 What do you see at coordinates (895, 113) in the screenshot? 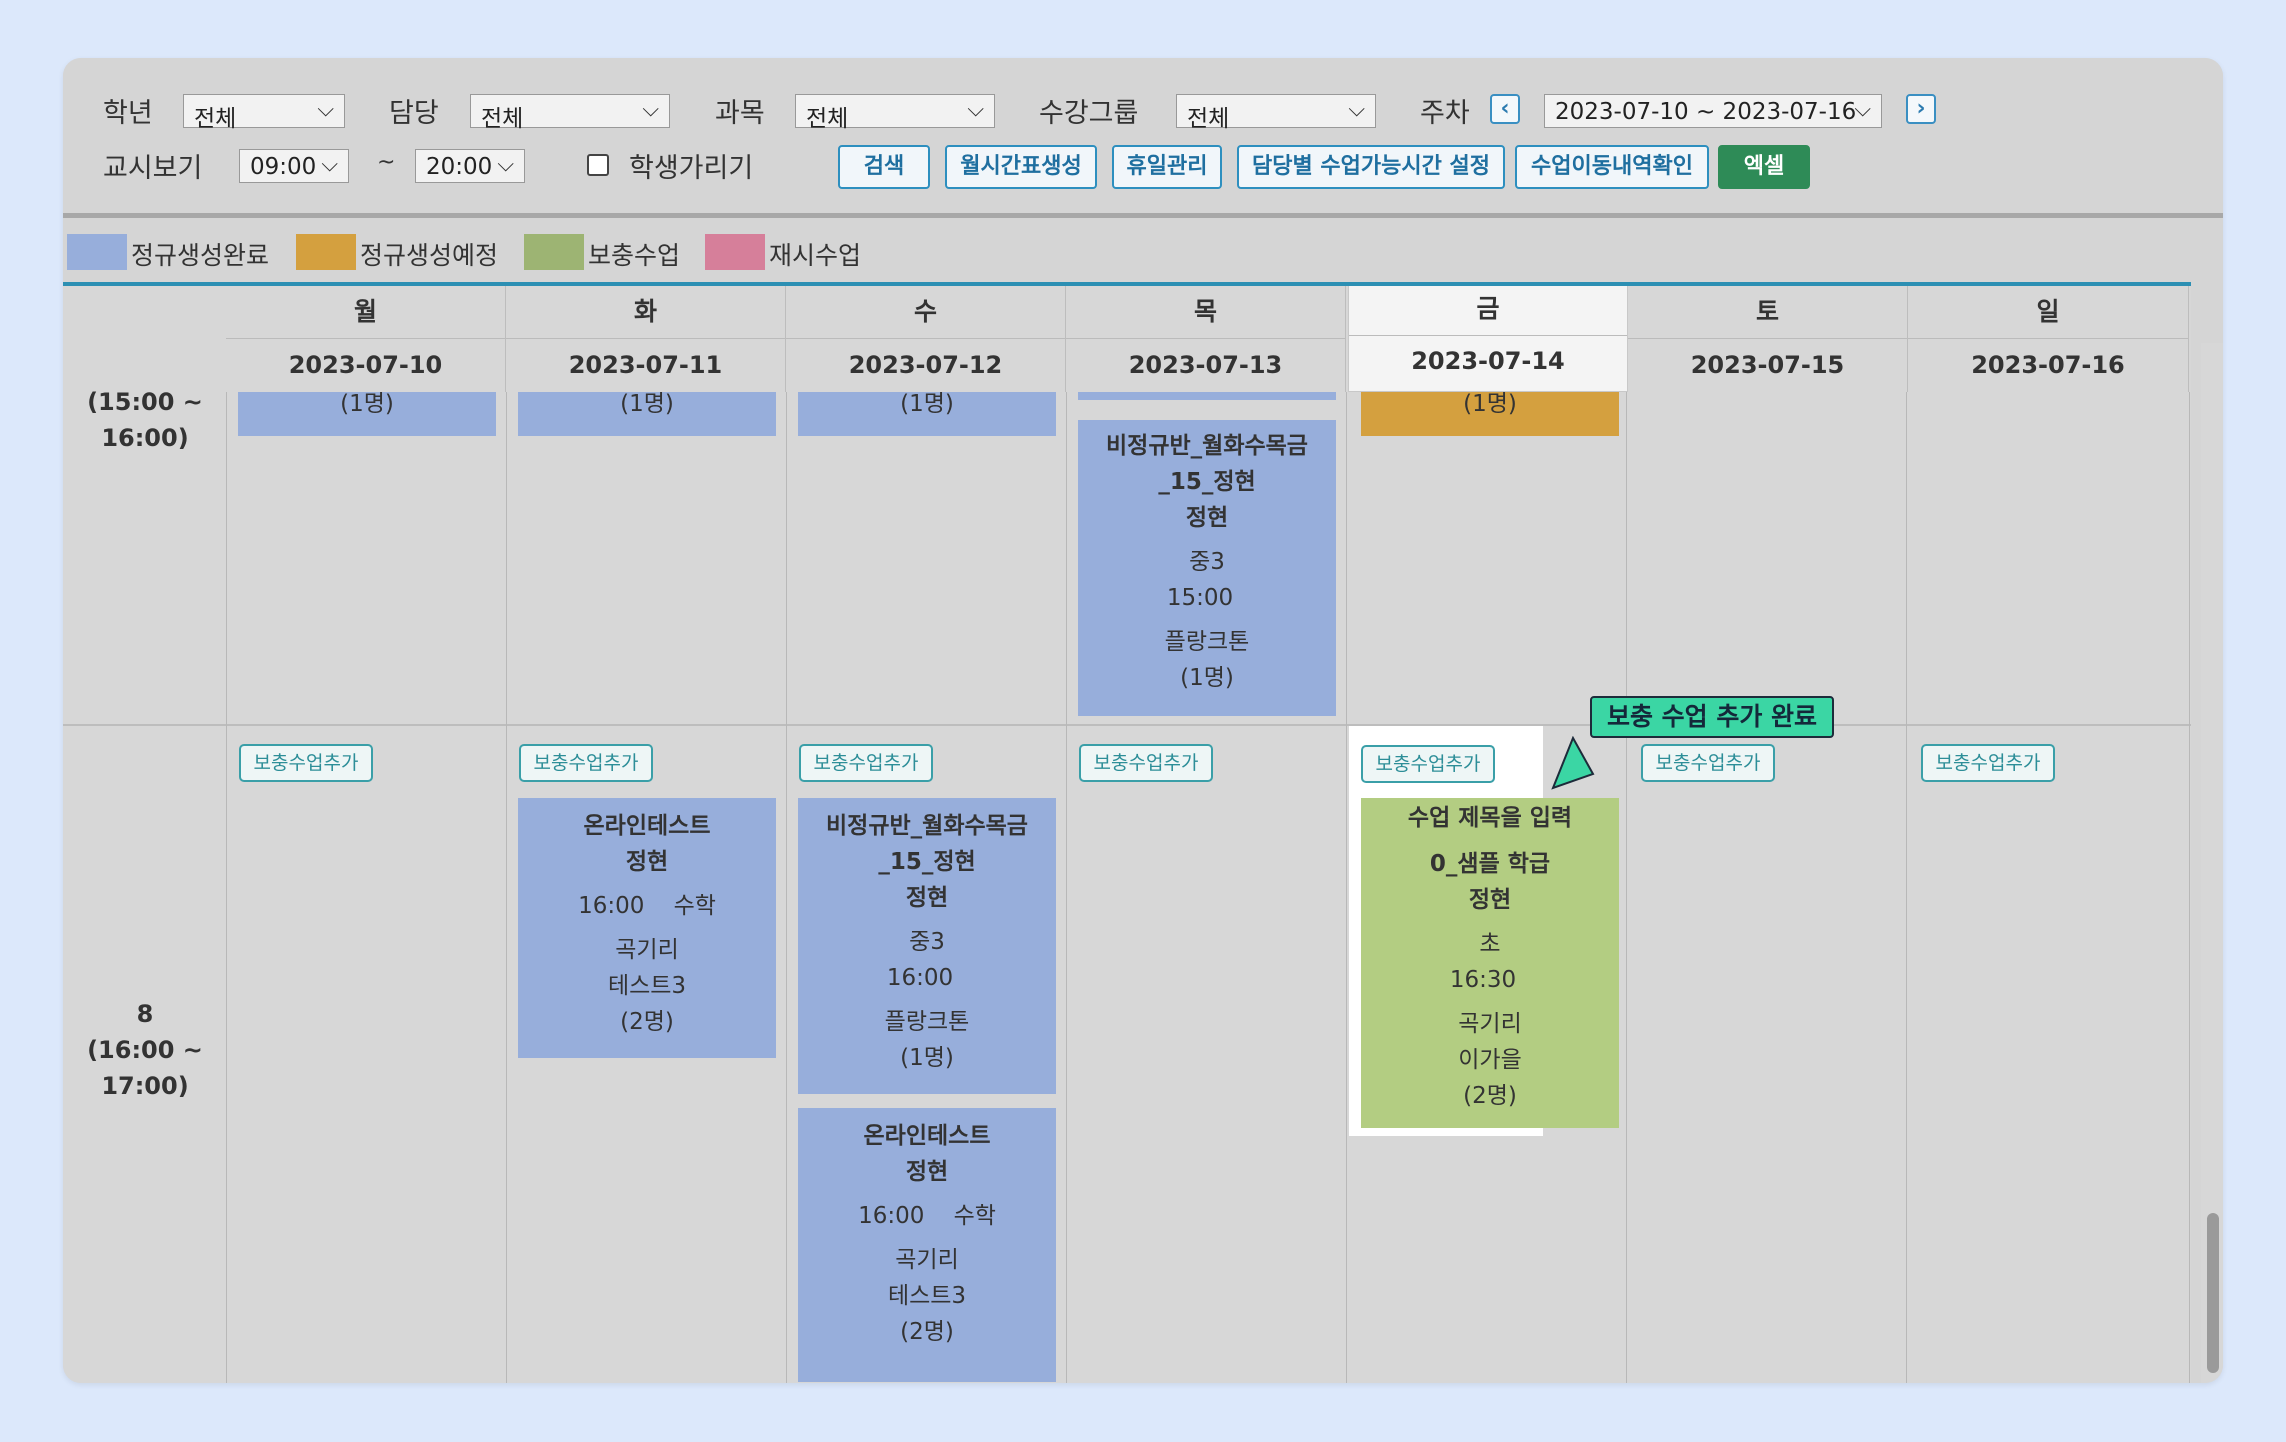
I see `subject-select: 전체 ⌵` at bounding box center [895, 113].